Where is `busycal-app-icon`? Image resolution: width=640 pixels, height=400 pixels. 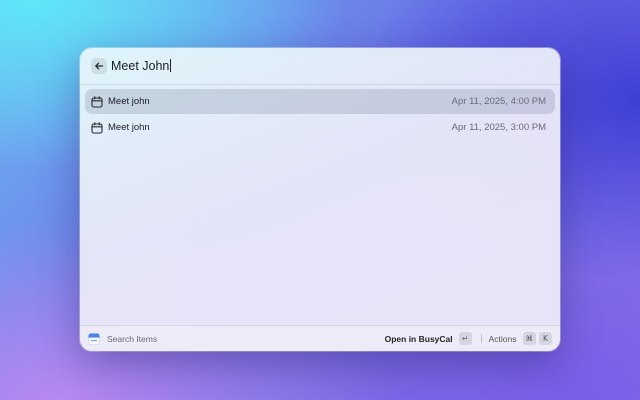
busycal-app-icon is located at coordinates (94, 338).